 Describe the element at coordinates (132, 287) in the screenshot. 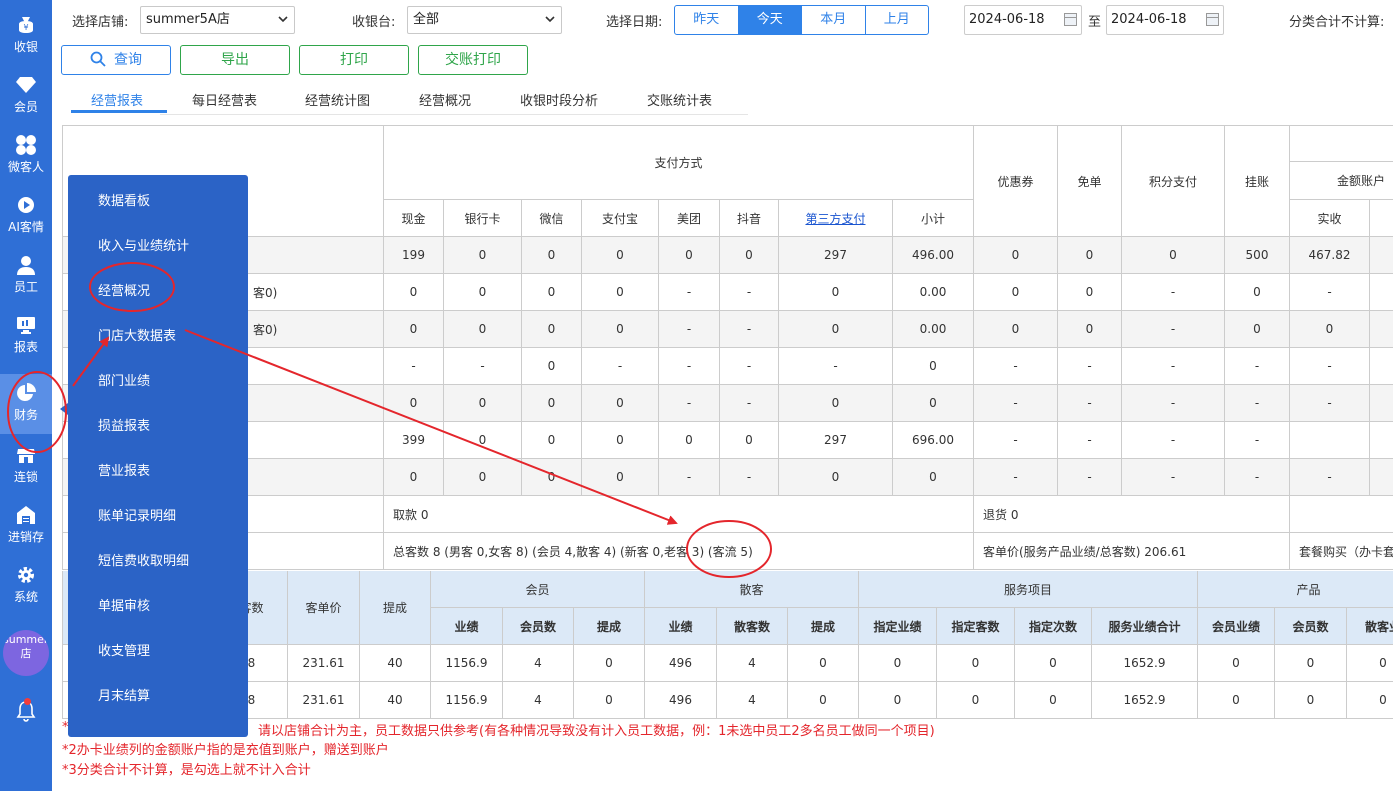

I see `annotation-circle-overview` at that location.